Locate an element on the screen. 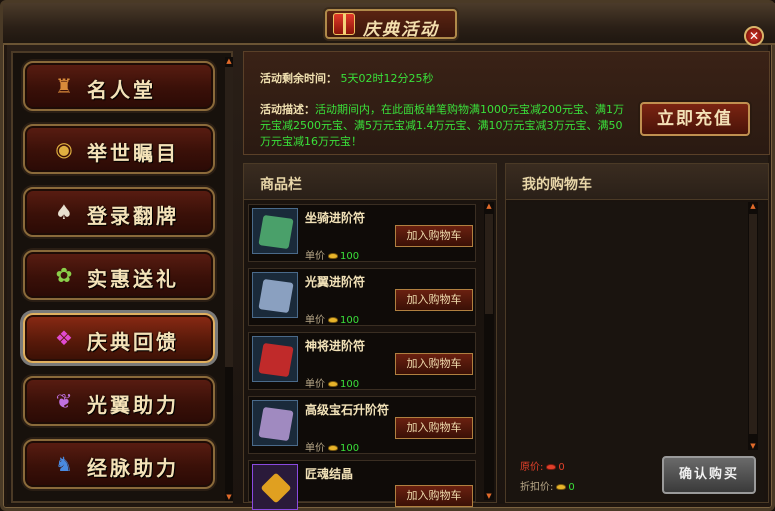 The image size is (775, 511). close-button: ✕ is located at coordinates (754, 36).